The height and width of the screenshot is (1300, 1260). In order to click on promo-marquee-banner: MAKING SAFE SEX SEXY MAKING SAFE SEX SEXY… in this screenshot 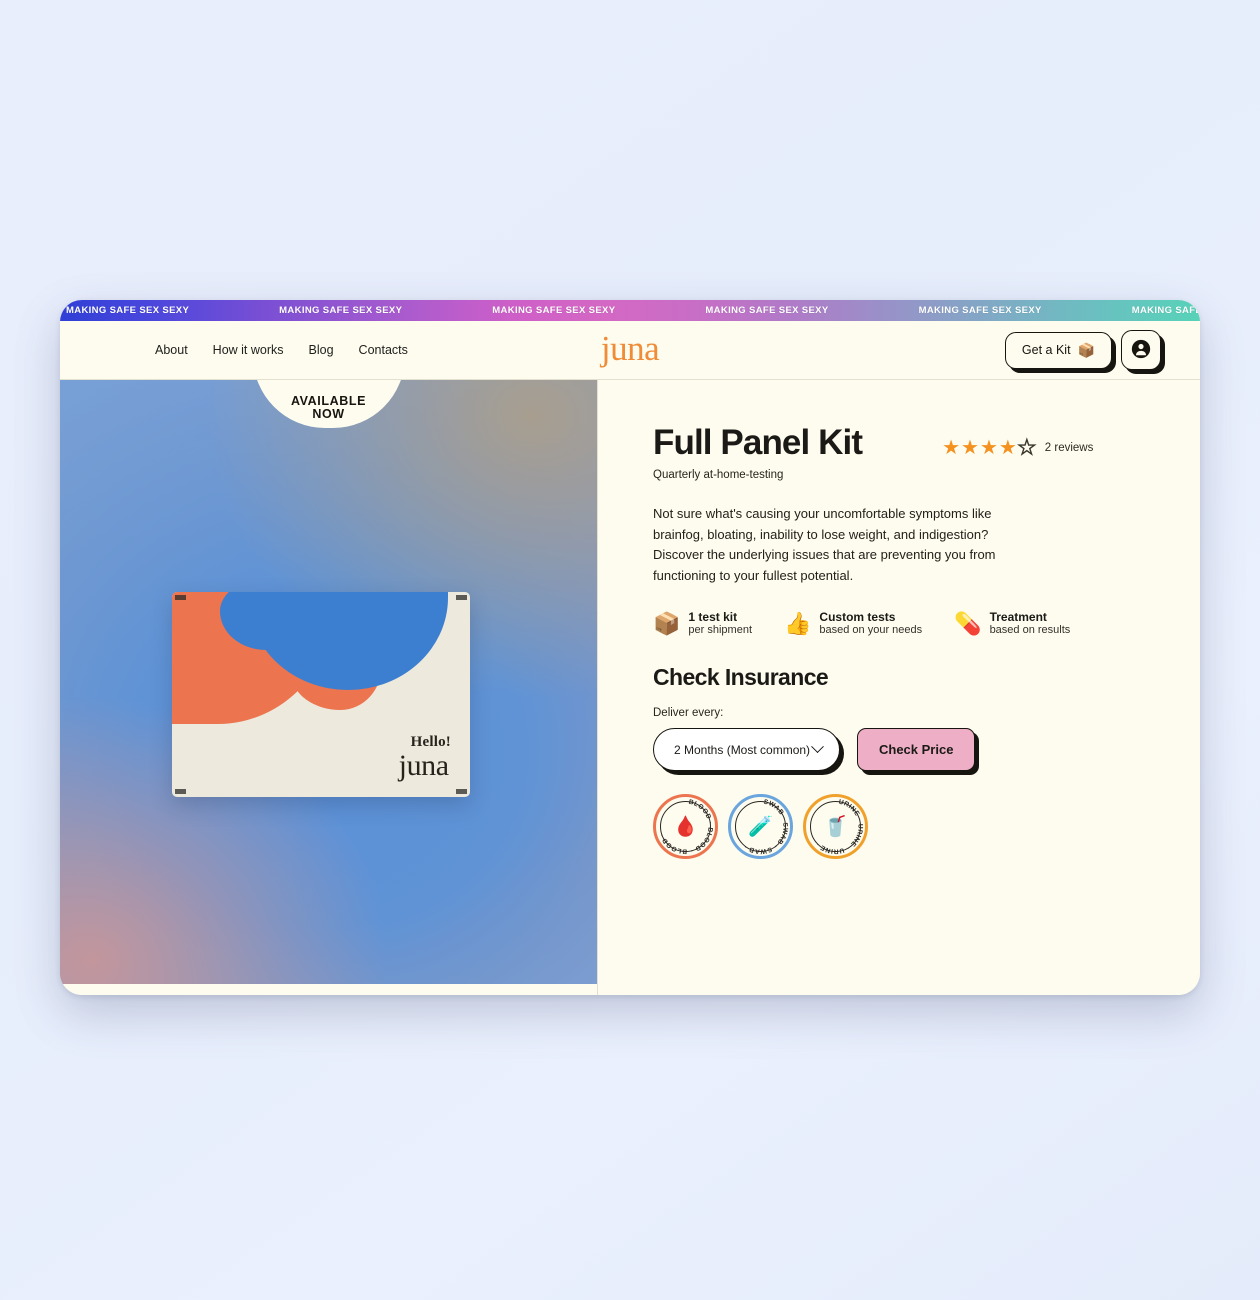, I will do `click(630, 310)`.